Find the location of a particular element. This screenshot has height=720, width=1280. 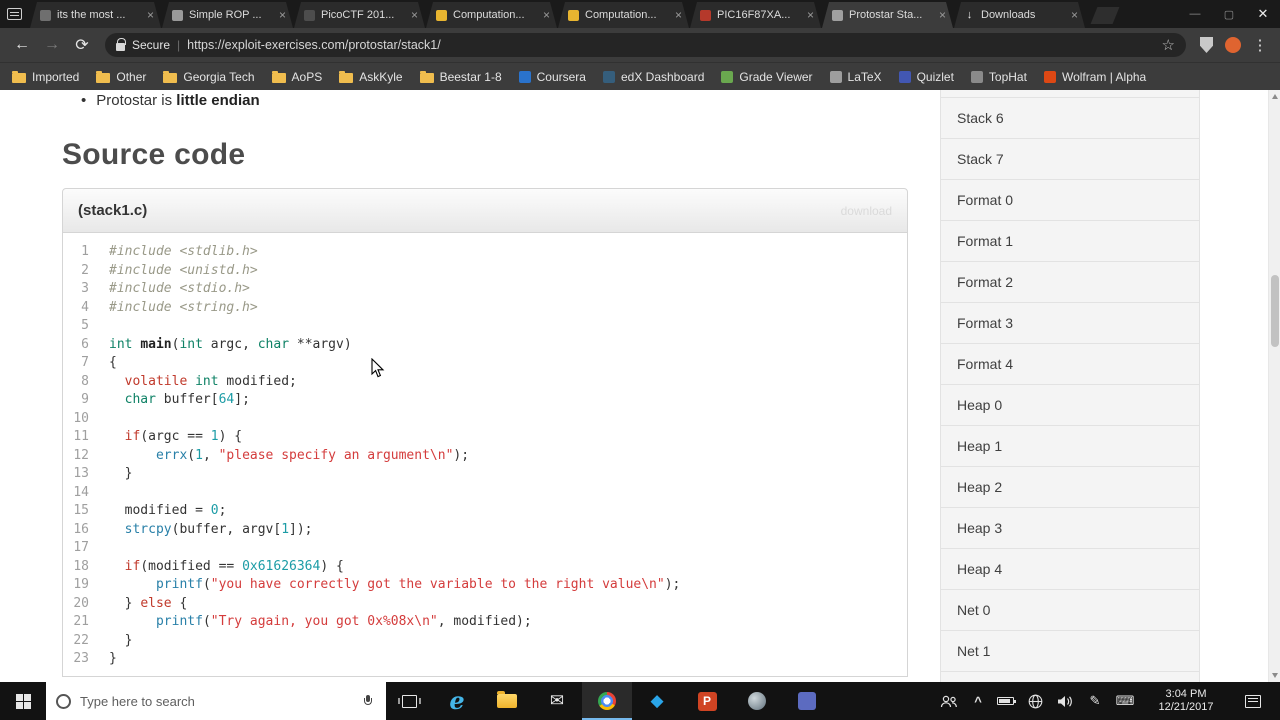

app-icon is located at coordinates (807, 701).